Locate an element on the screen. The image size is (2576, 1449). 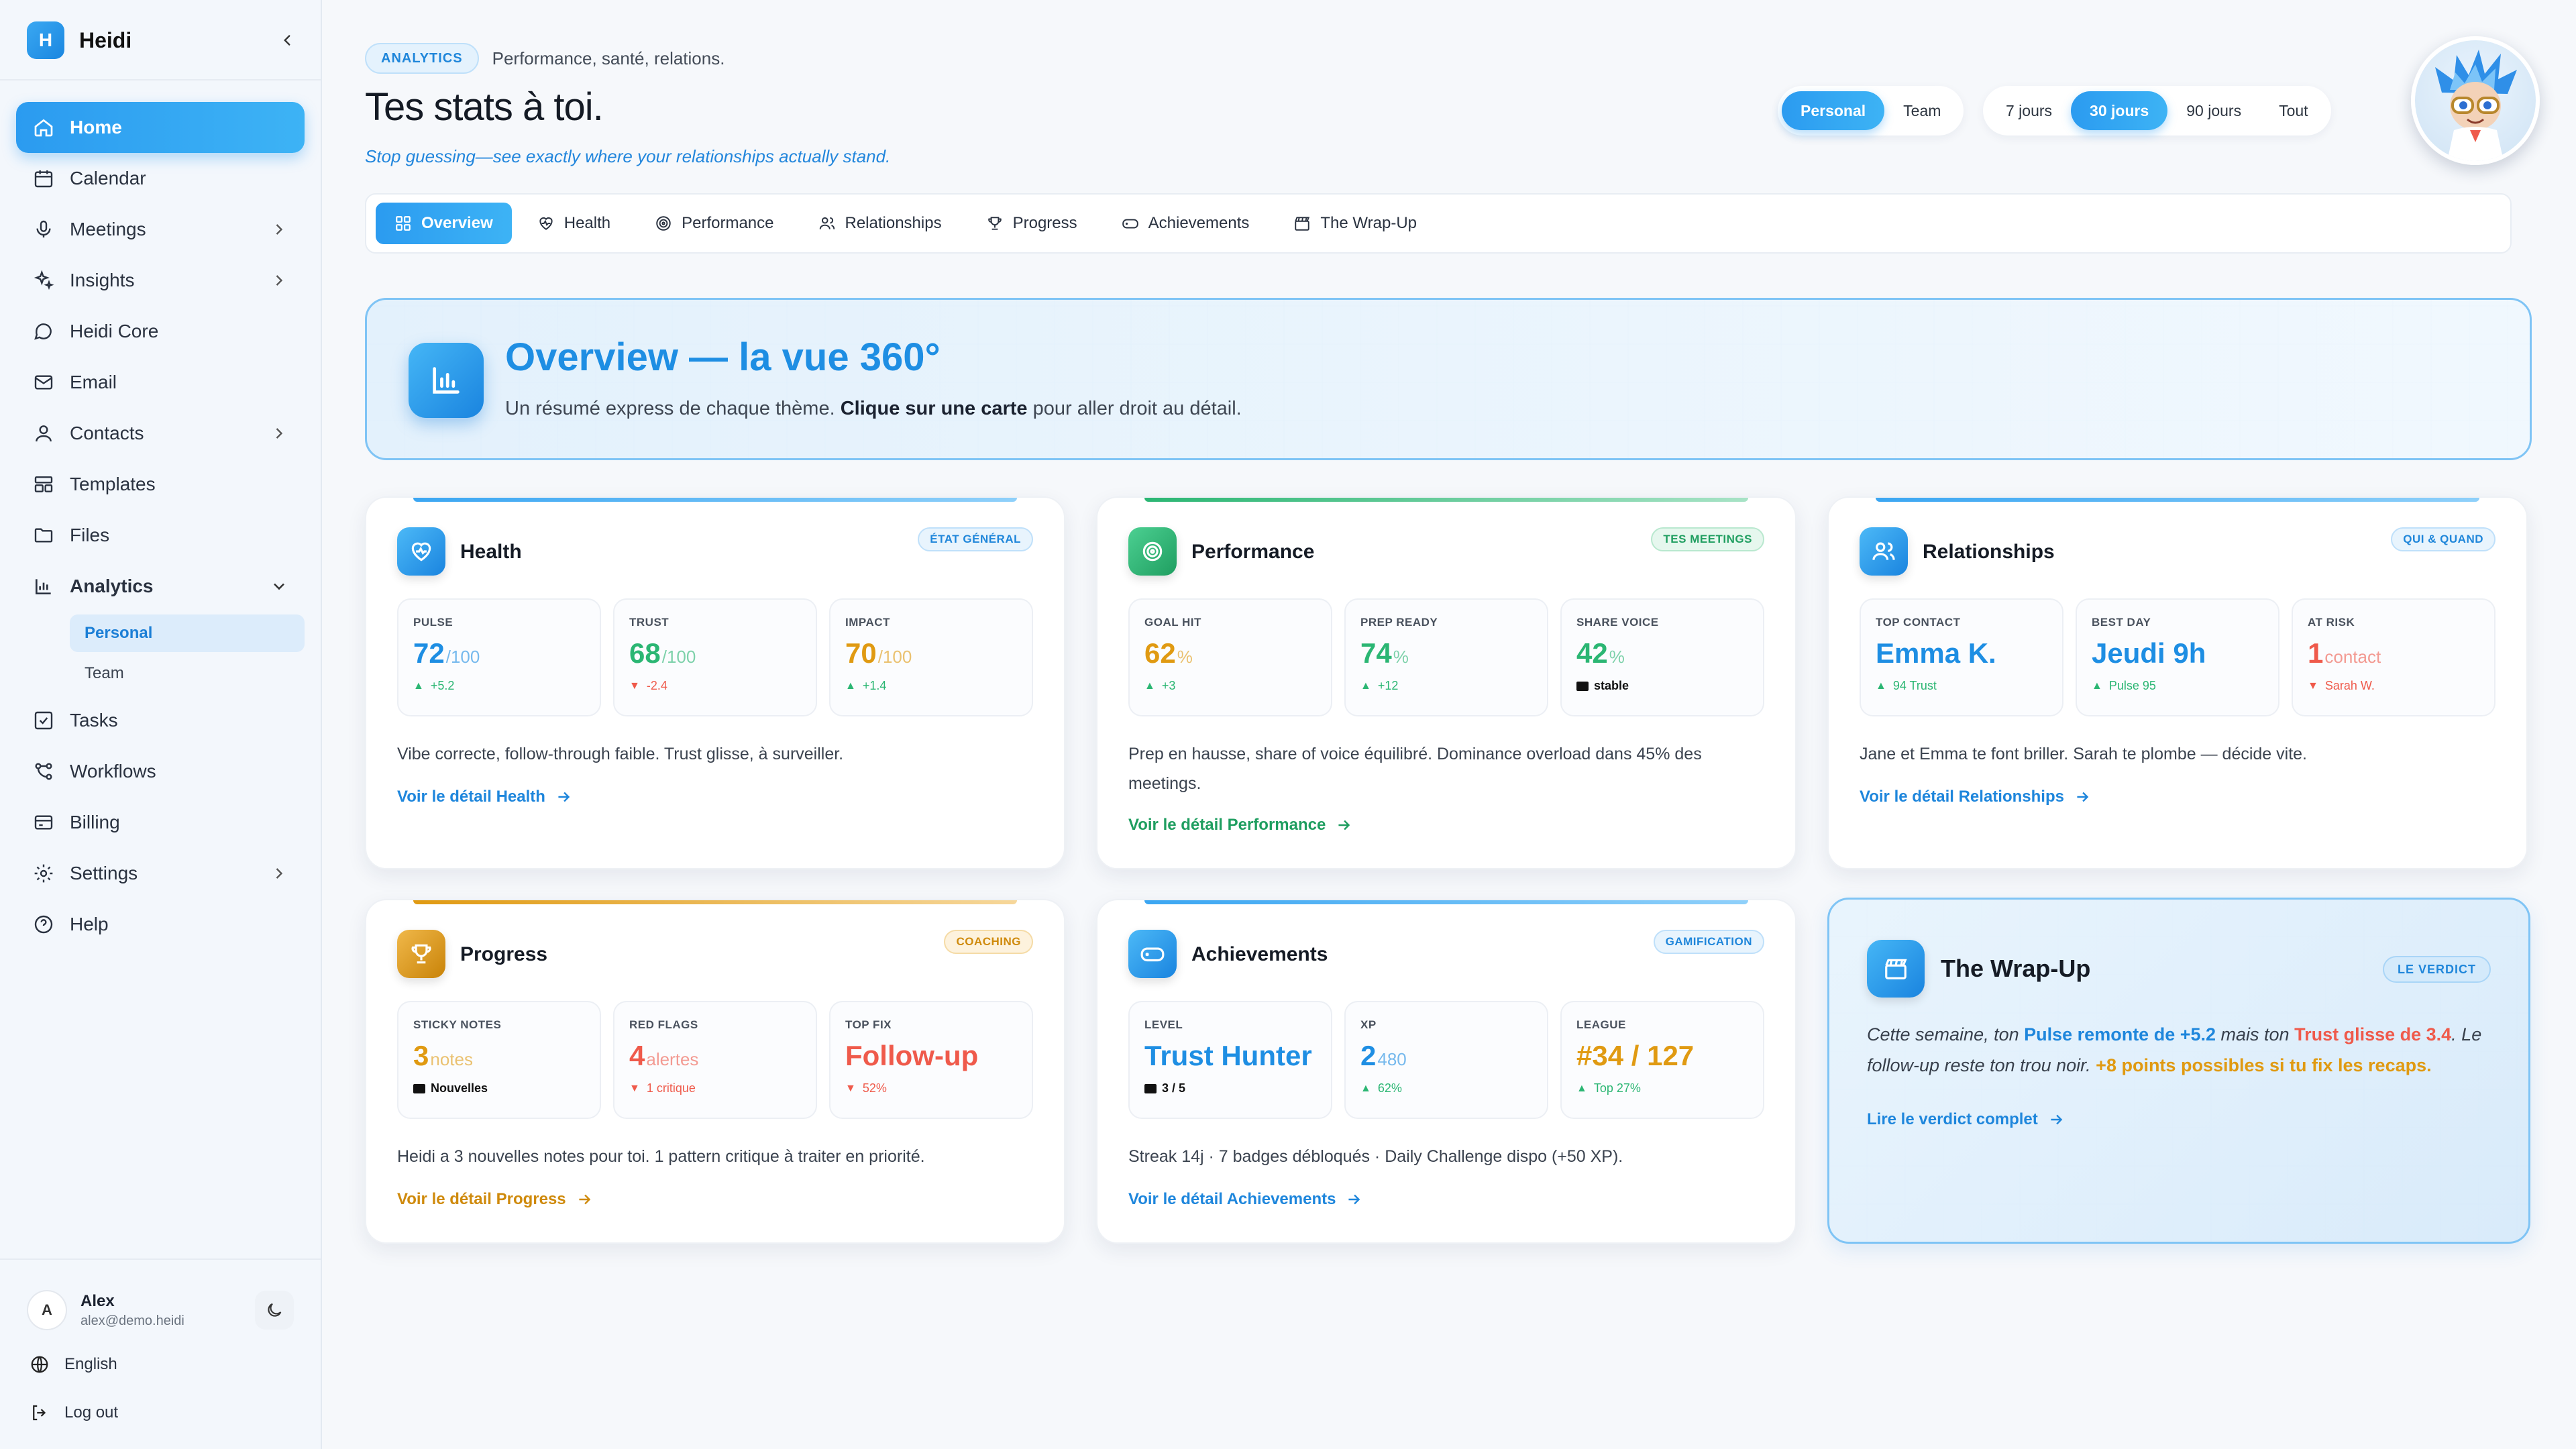
tab-relationships: Relationships is located at coordinates (880, 223).